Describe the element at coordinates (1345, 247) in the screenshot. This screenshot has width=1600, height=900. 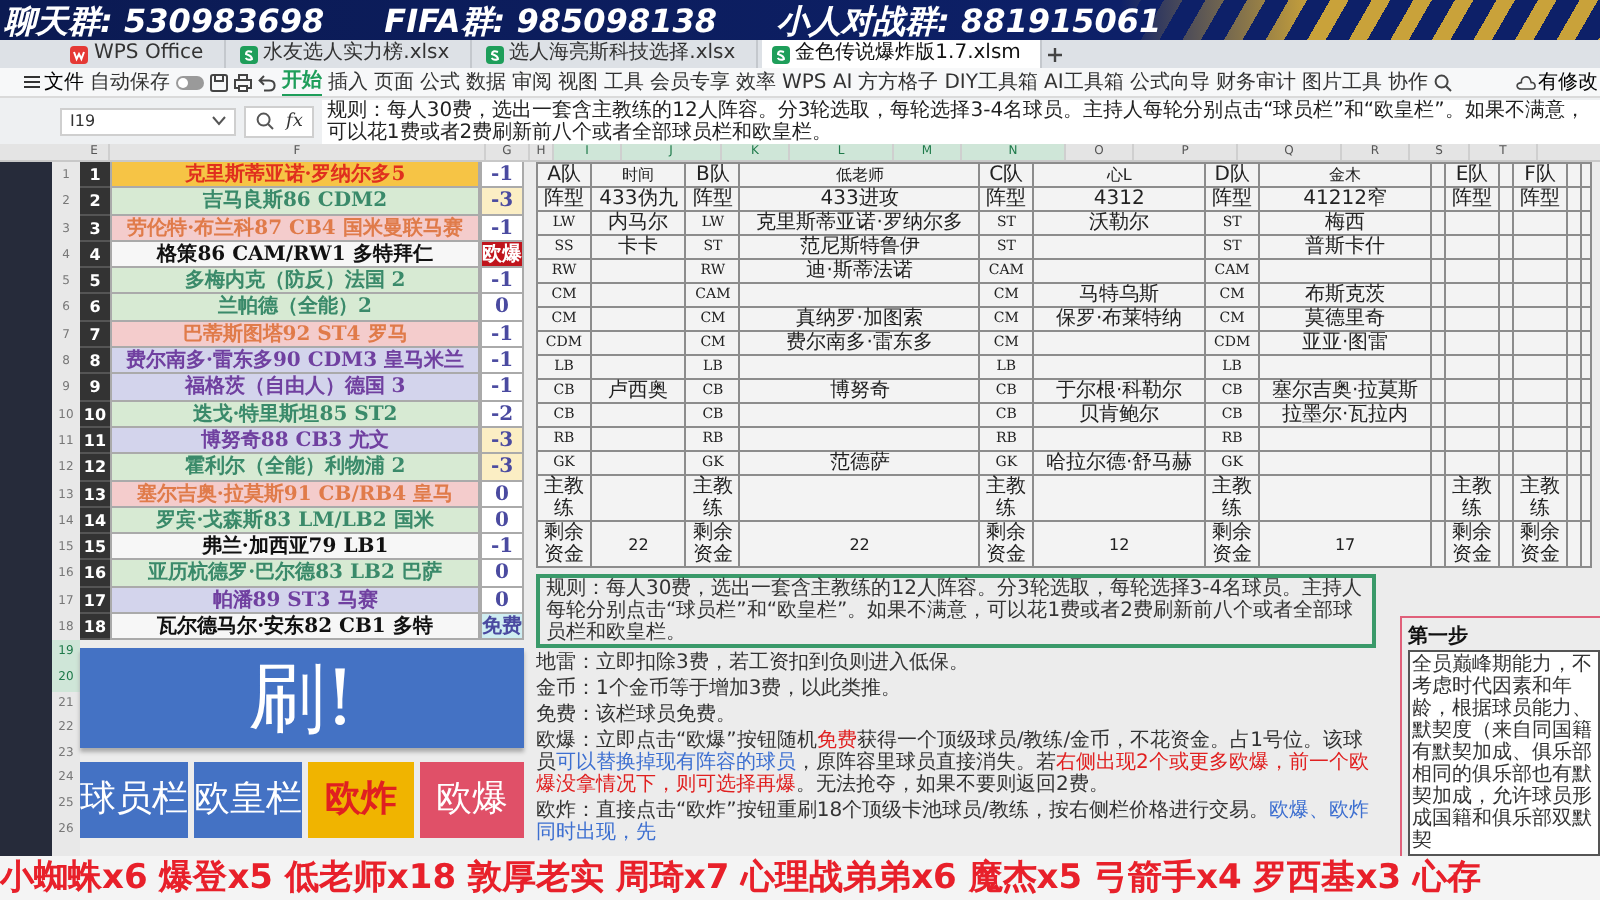
I see `player-name-cell: 普斯卡什` at that location.